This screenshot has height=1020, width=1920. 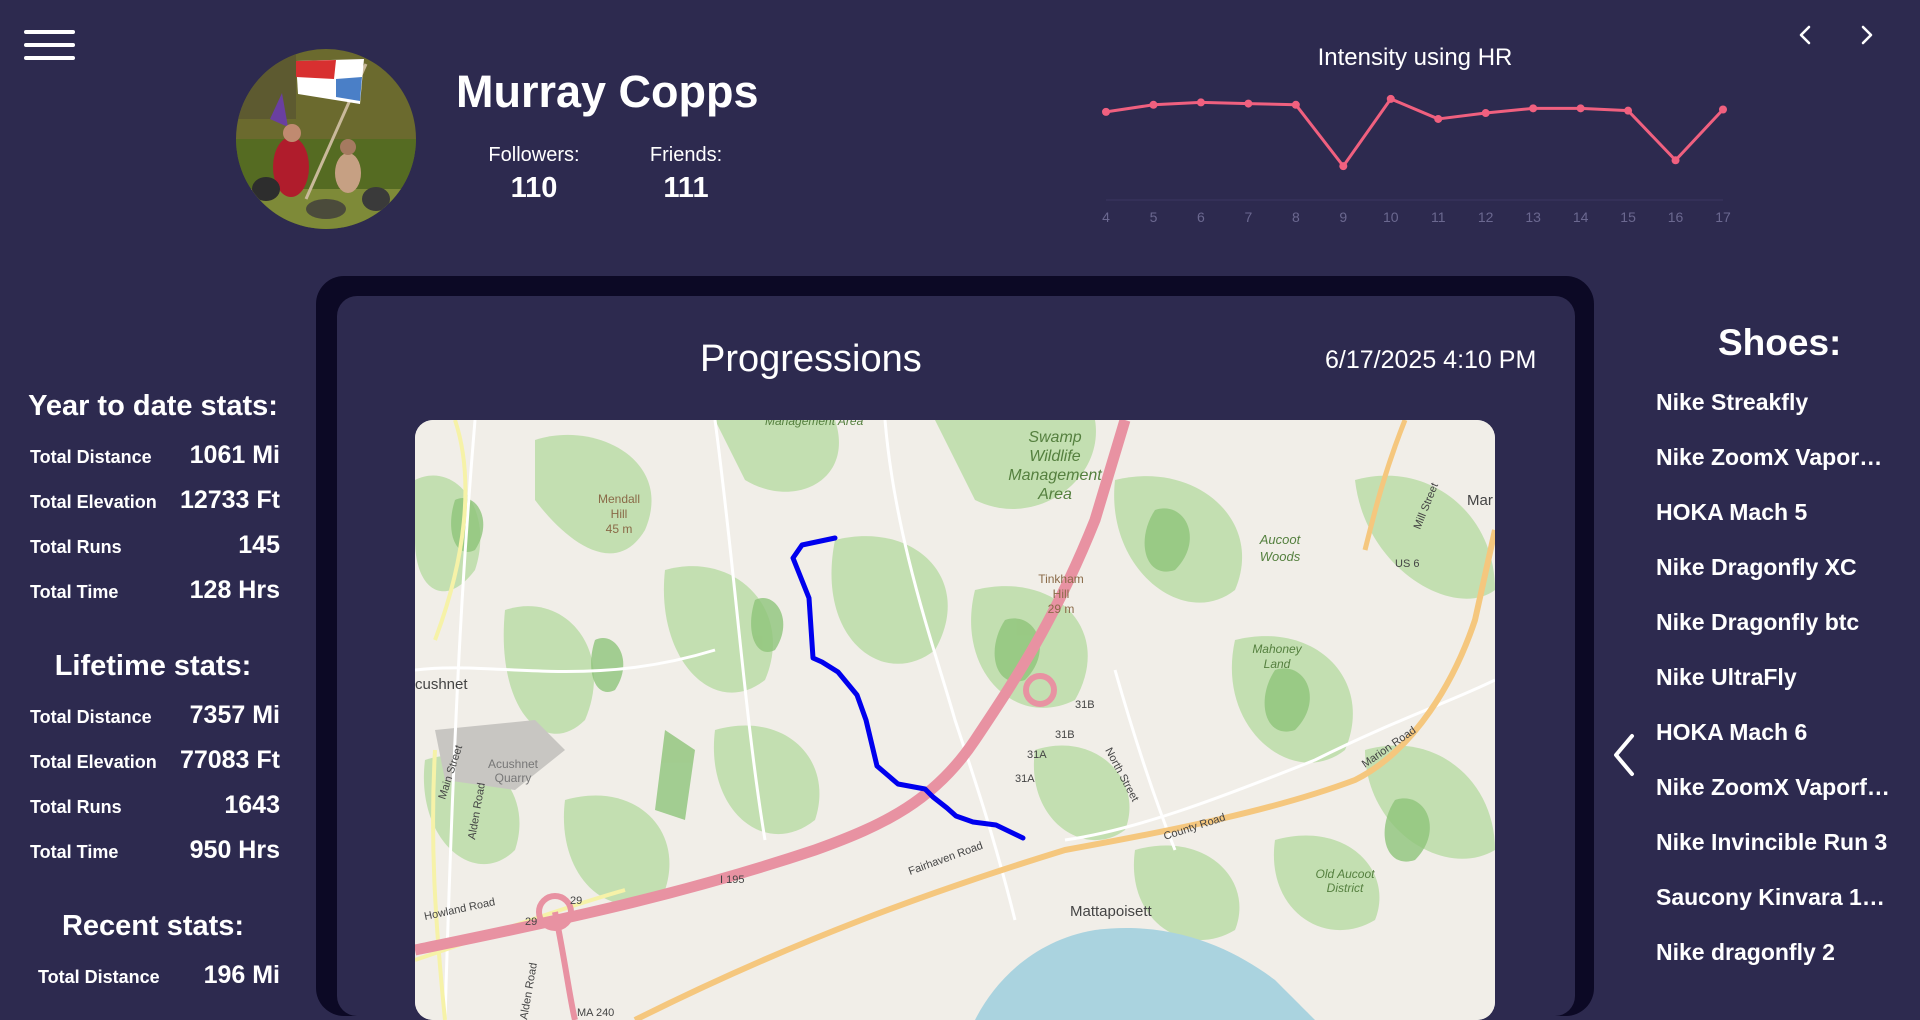 I want to click on map-label: Acushnet, so click(x=513, y=764).